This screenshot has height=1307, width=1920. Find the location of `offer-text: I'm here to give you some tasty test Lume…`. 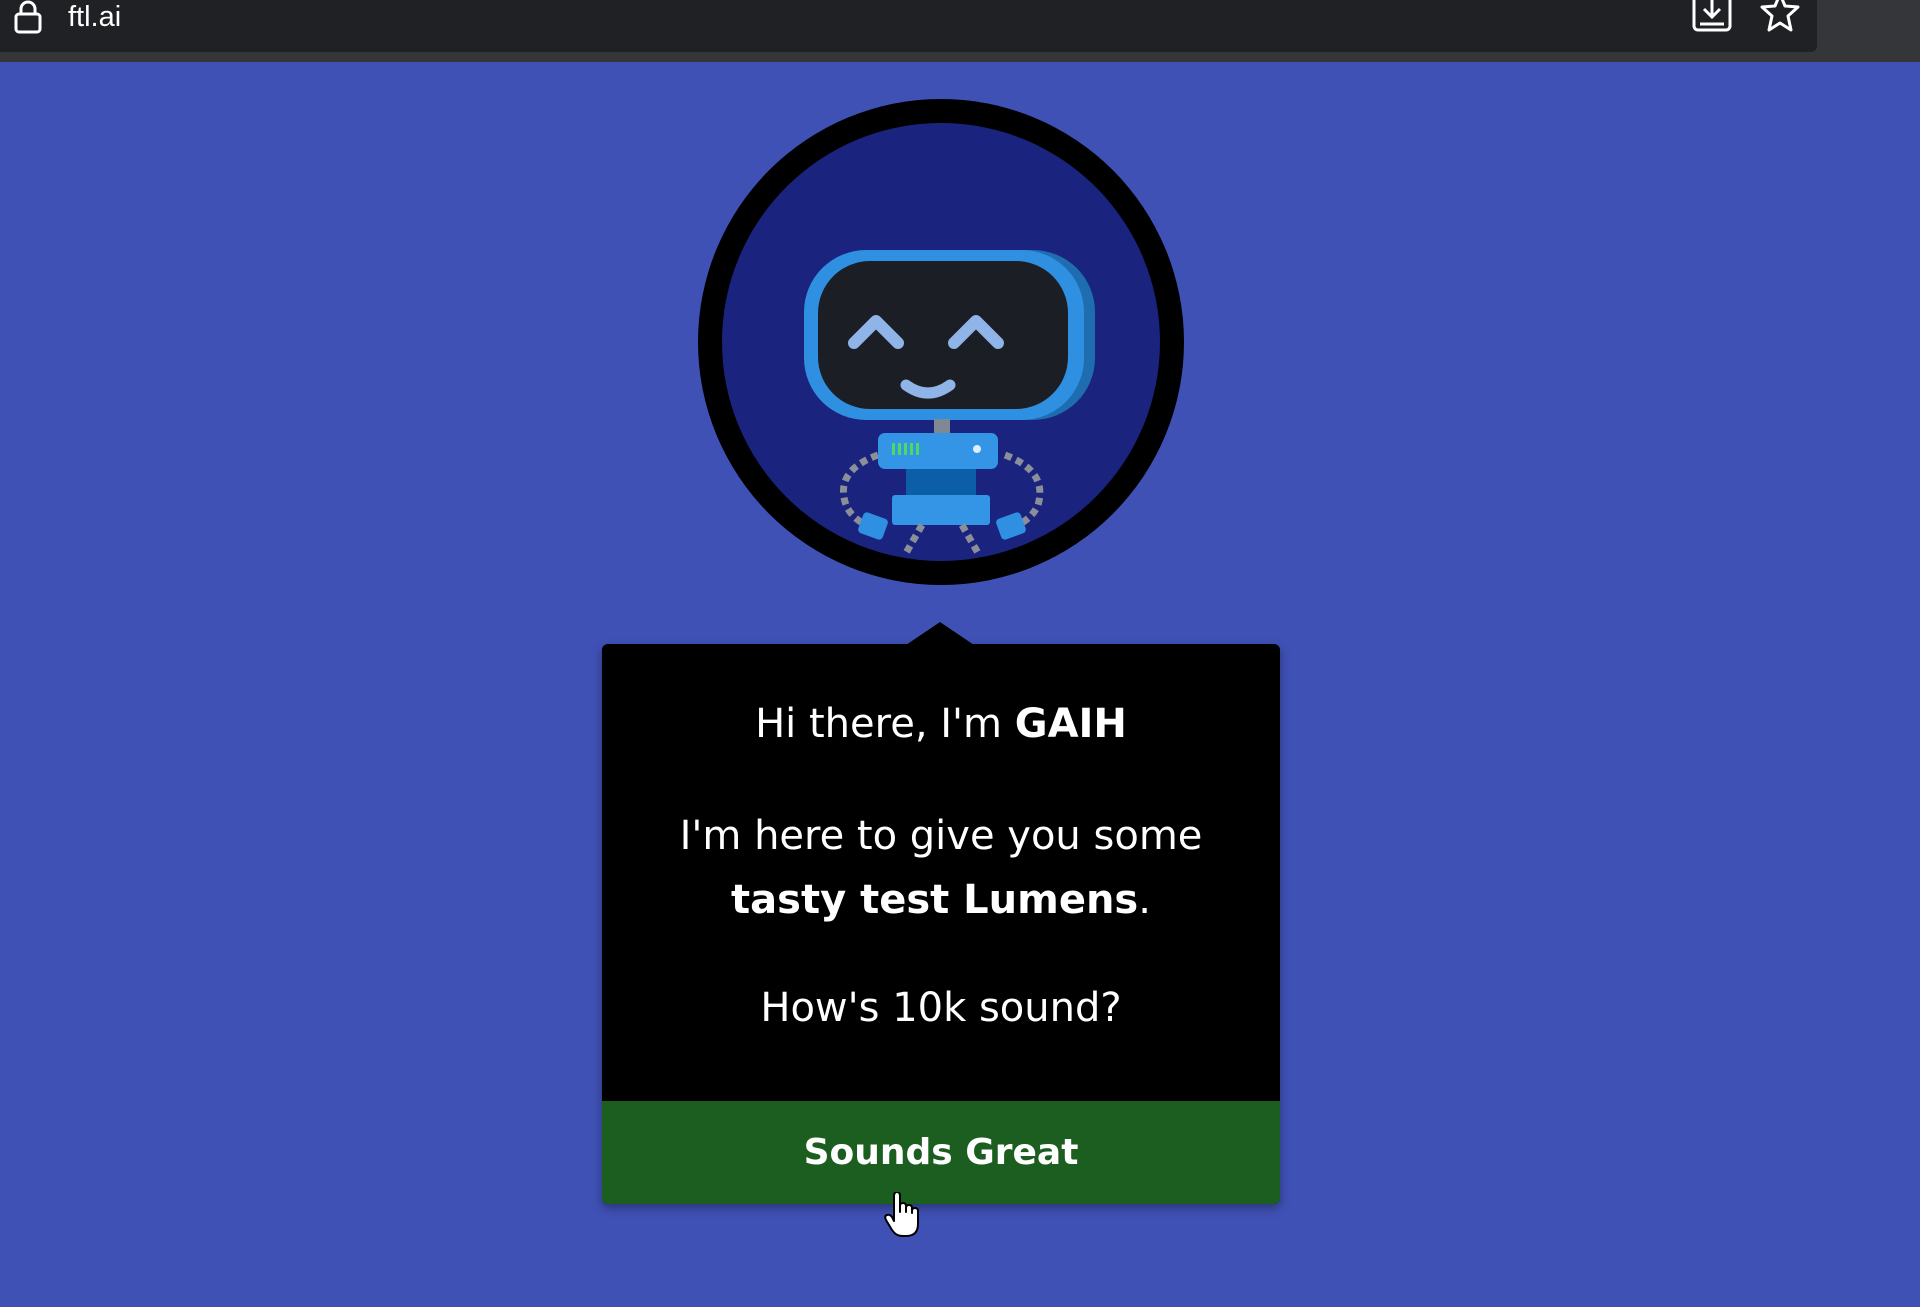

offer-text: I'm here to give you some tasty test Lume… is located at coordinates (941, 868).